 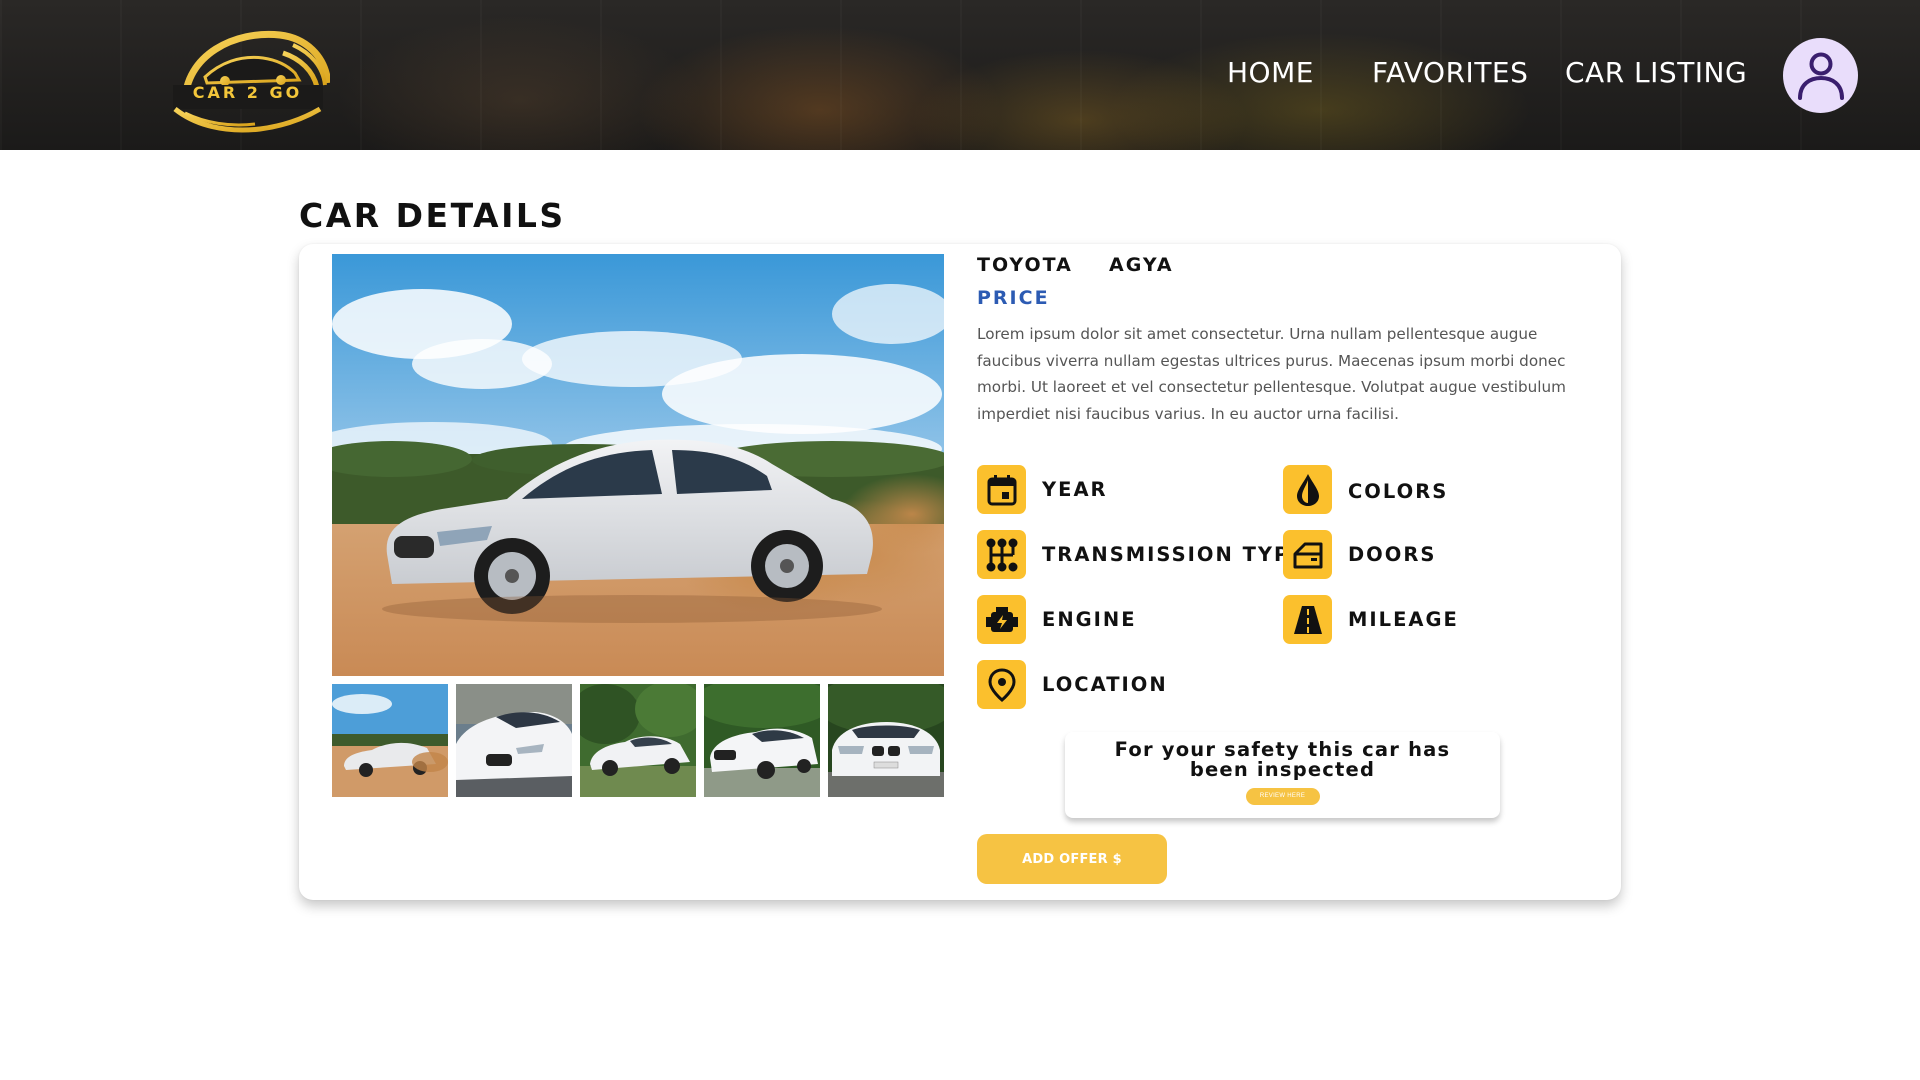 I want to click on spec-mileage: MILEAGE, so click(x=1371, y=619).